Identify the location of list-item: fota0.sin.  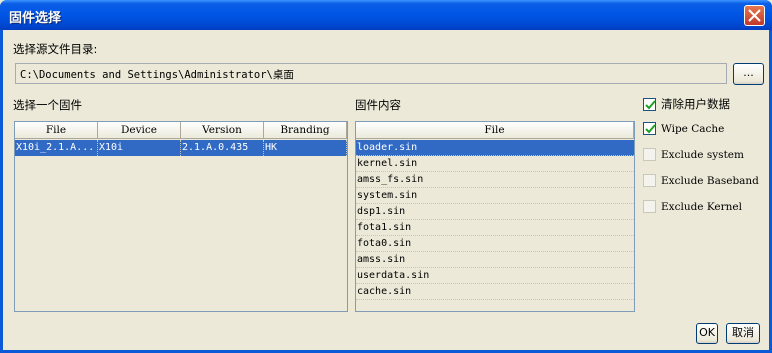
(495, 244).